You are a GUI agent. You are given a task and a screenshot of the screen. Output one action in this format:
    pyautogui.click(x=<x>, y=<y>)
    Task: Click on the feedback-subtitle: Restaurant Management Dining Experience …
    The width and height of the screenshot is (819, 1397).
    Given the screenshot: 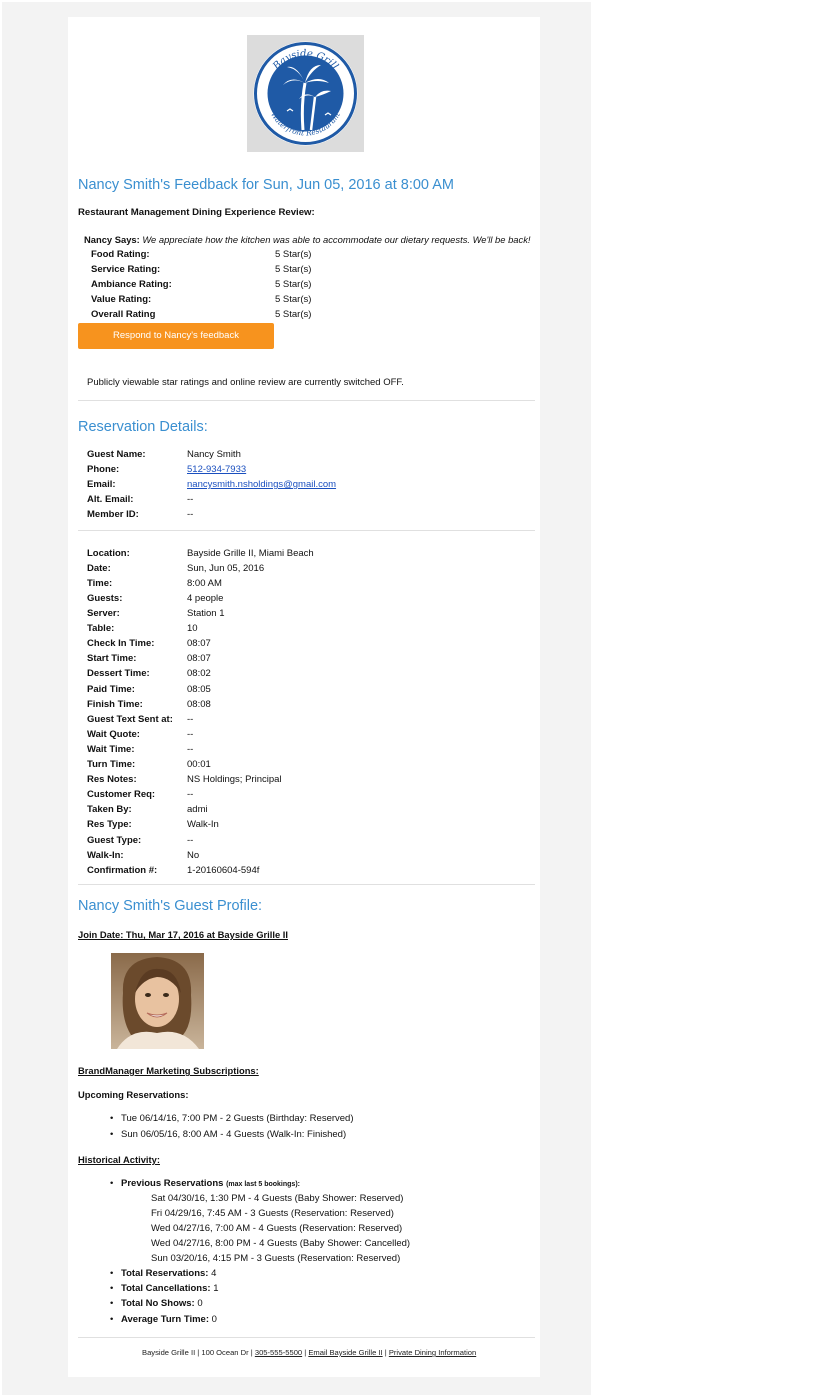 What is the action you would take?
    pyautogui.click(x=196, y=212)
    